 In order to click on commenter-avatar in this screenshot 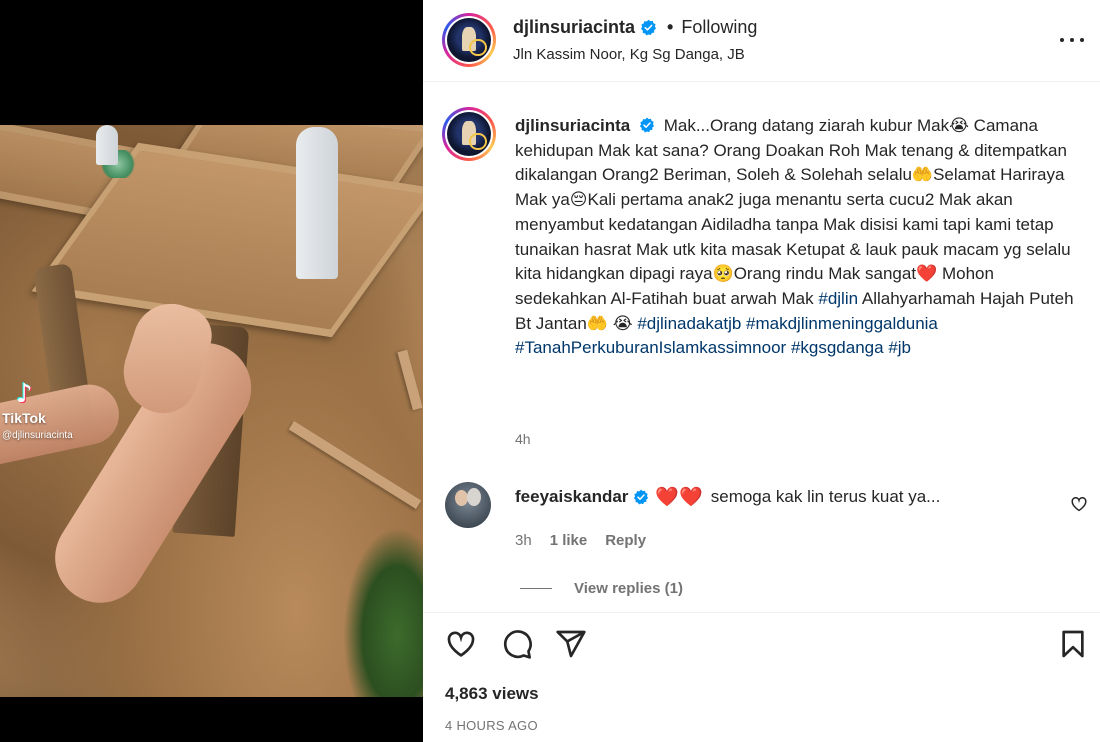, I will do `click(468, 505)`.